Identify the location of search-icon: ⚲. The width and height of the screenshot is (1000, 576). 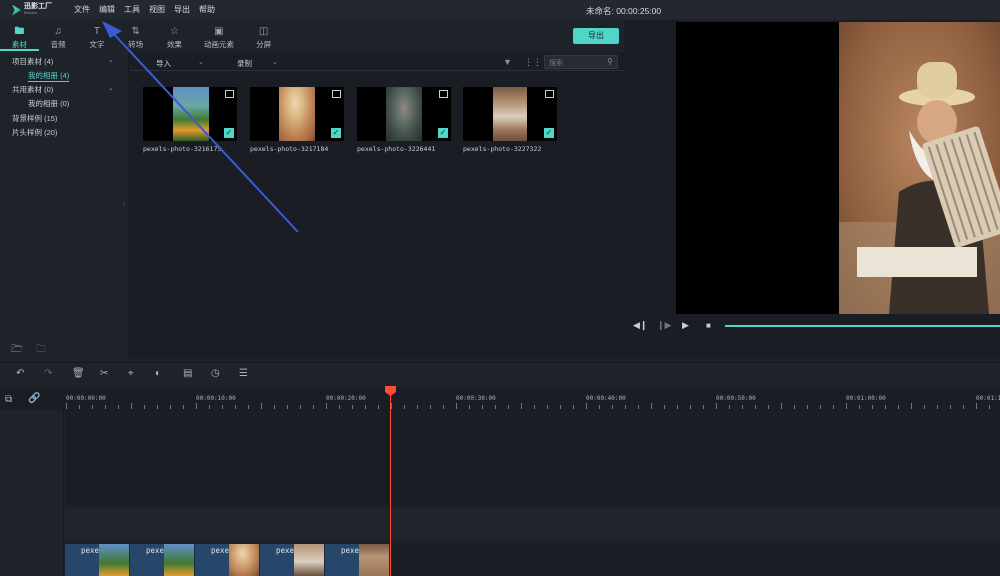
(610, 61).